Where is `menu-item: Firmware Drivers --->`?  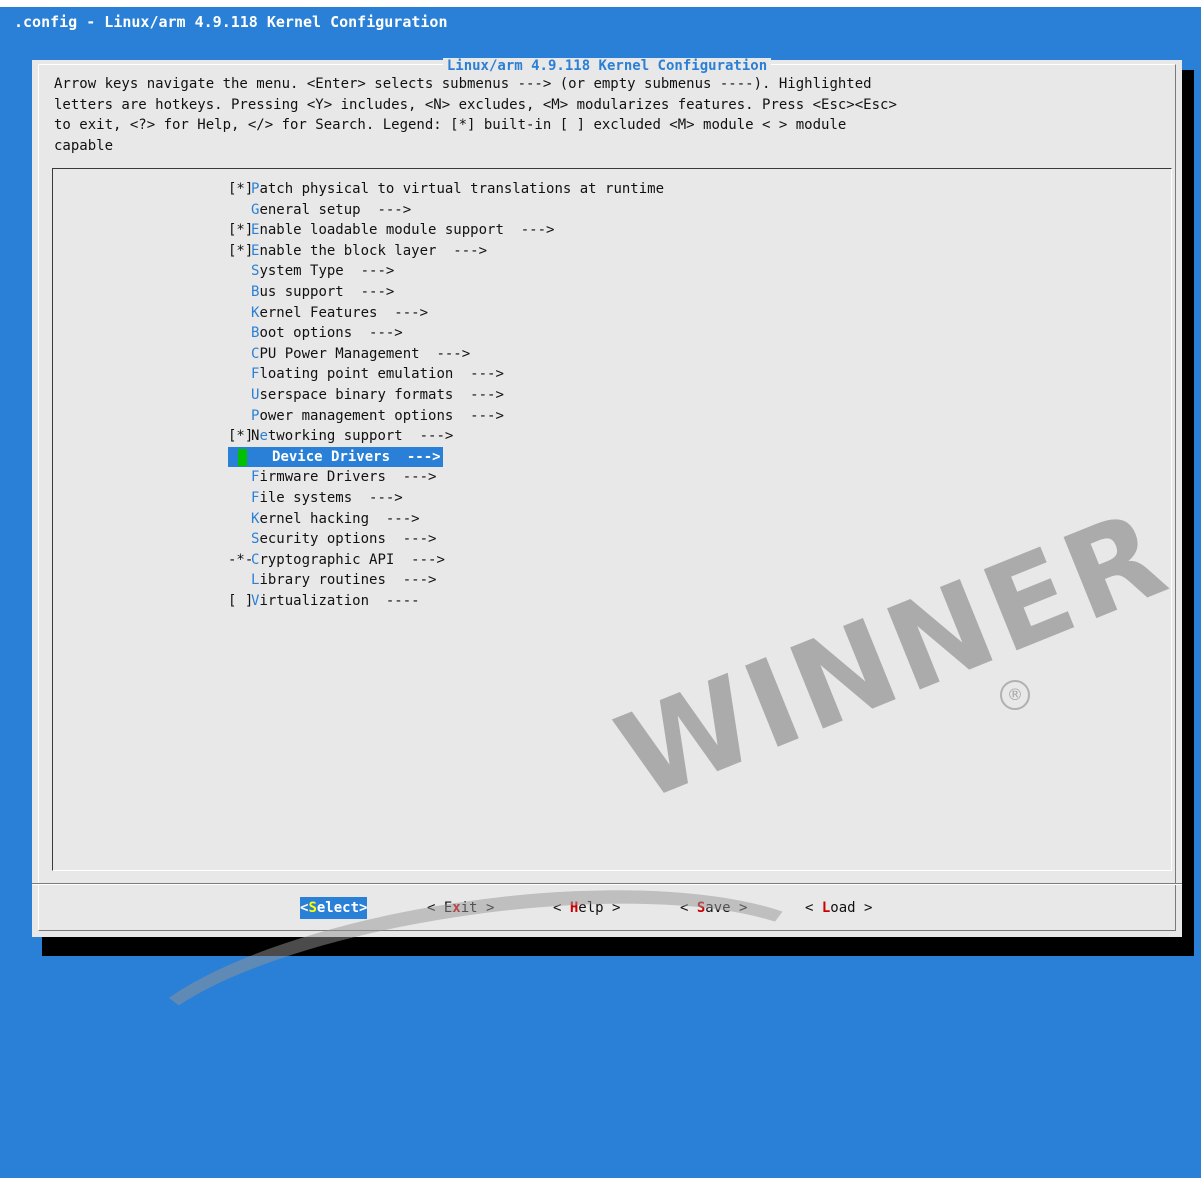
menu-item: Firmware Drivers ---> is located at coordinates (612, 477).